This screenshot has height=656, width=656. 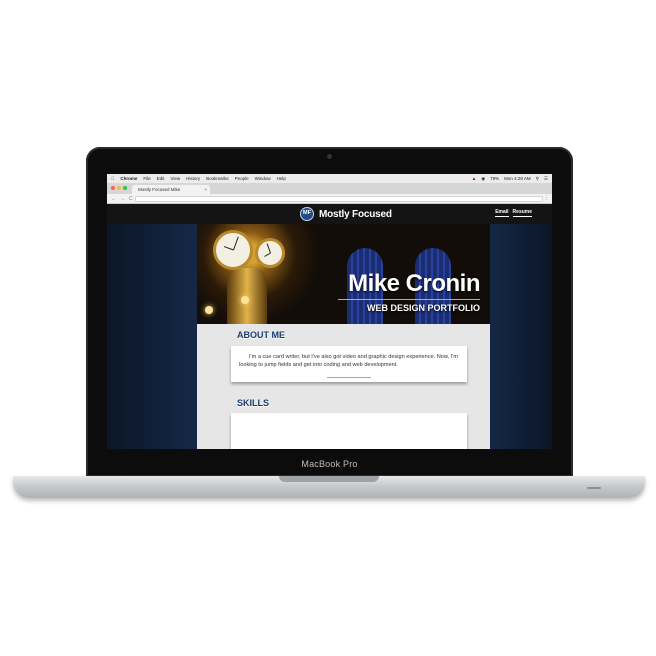 What do you see at coordinates (261, 335) in the screenshot?
I see `about-heading: ABOUT ME` at bounding box center [261, 335].